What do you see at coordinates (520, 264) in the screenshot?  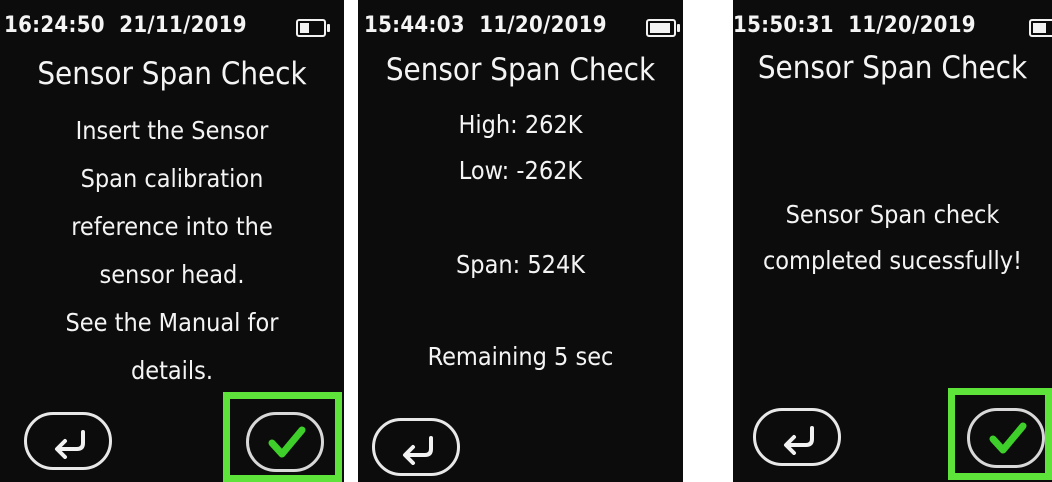 I see `span-value: Span: 524K` at bounding box center [520, 264].